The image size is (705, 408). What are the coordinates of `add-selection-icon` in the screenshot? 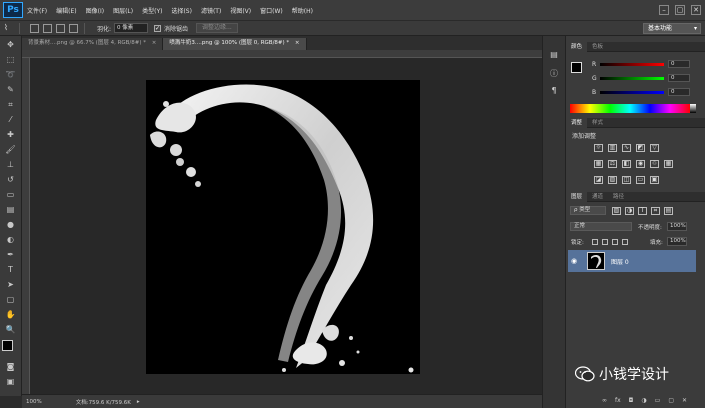 It's located at (47, 28).